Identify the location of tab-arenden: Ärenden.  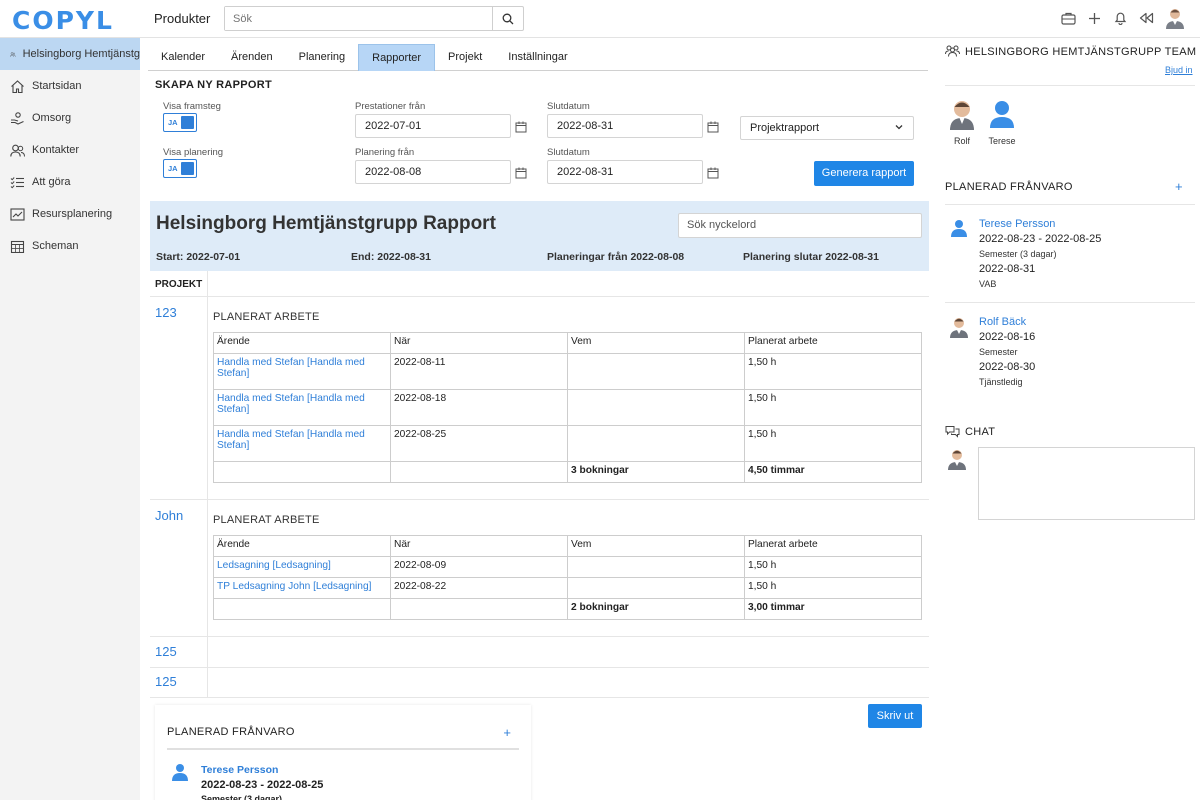
(252, 57).